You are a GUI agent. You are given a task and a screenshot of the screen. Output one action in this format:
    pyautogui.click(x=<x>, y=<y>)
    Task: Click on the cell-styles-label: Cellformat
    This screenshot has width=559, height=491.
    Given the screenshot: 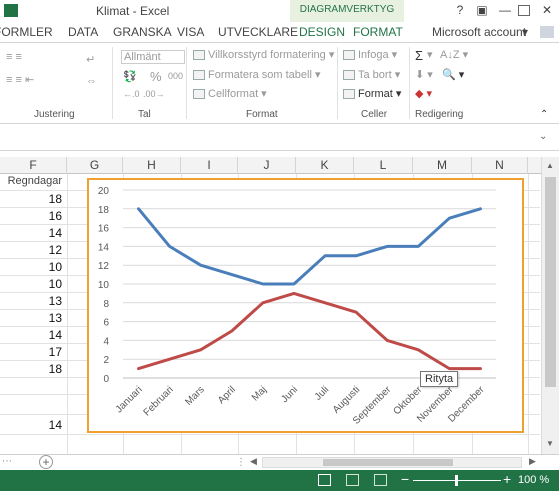 What is the action you would take?
    pyautogui.click(x=233, y=94)
    